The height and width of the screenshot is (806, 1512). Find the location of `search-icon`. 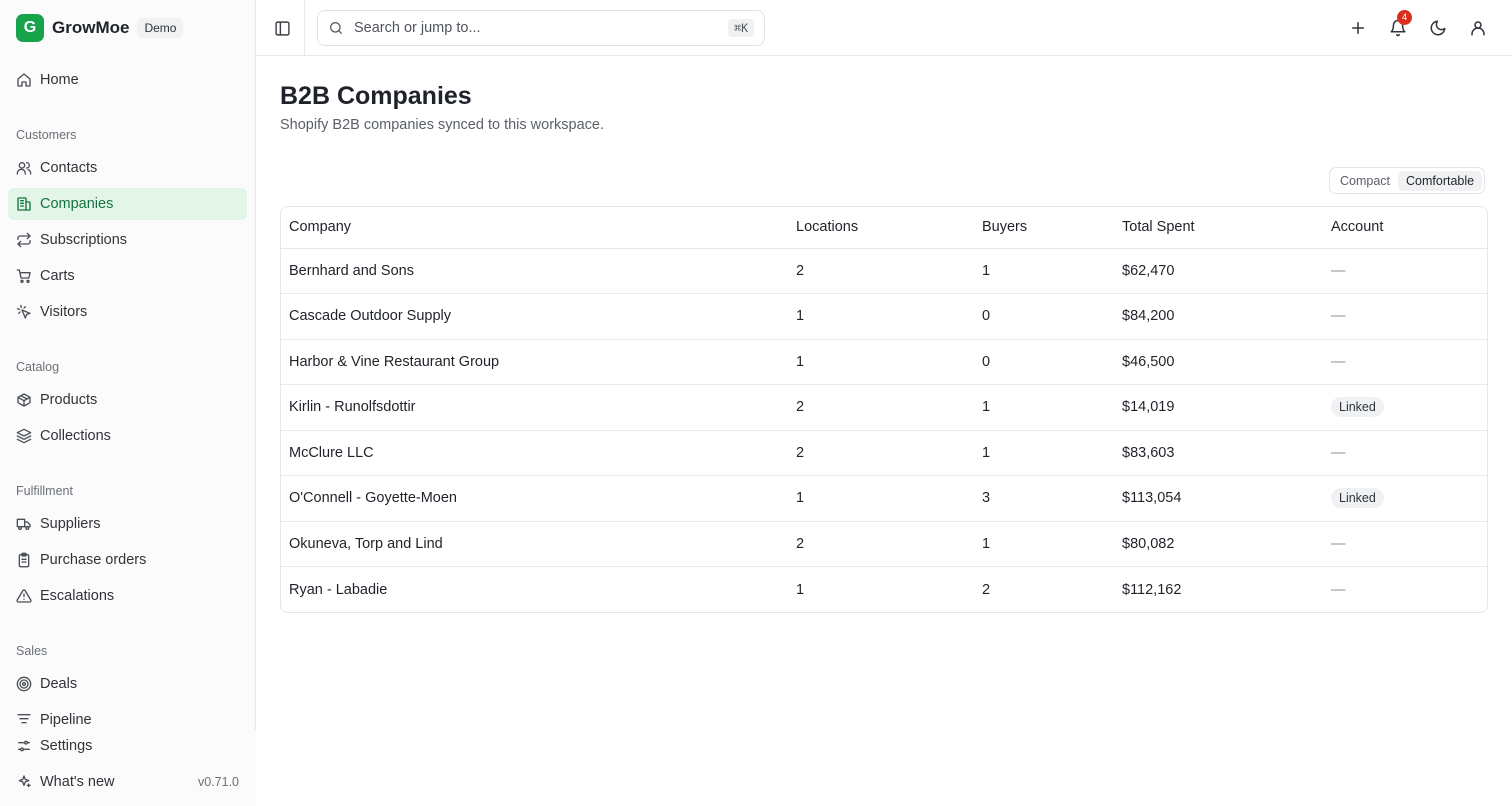

search-icon is located at coordinates (336, 28).